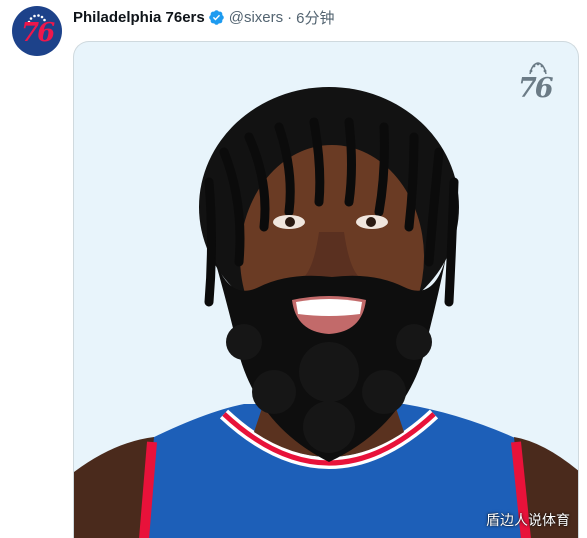  What do you see at coordinates (139, 17) in the screenshot?
I see `display-name: Philadelphia 76ers` at bounding box center [139, 17].